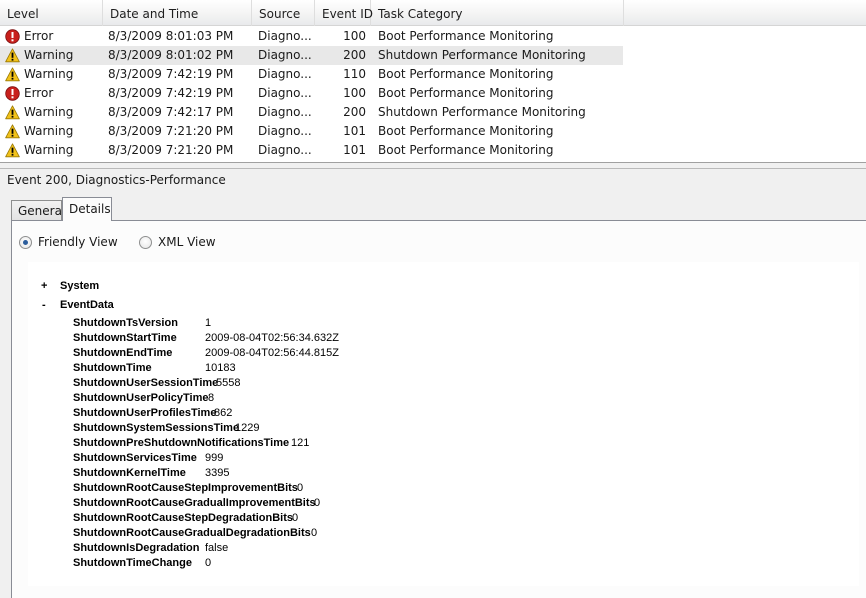 This screenshot has height=598, width=866. What do you see at coordinates (78, 242) in the screenshot?
I see `friendly-view-label: Friendly View` at bounding box center [78, 242].